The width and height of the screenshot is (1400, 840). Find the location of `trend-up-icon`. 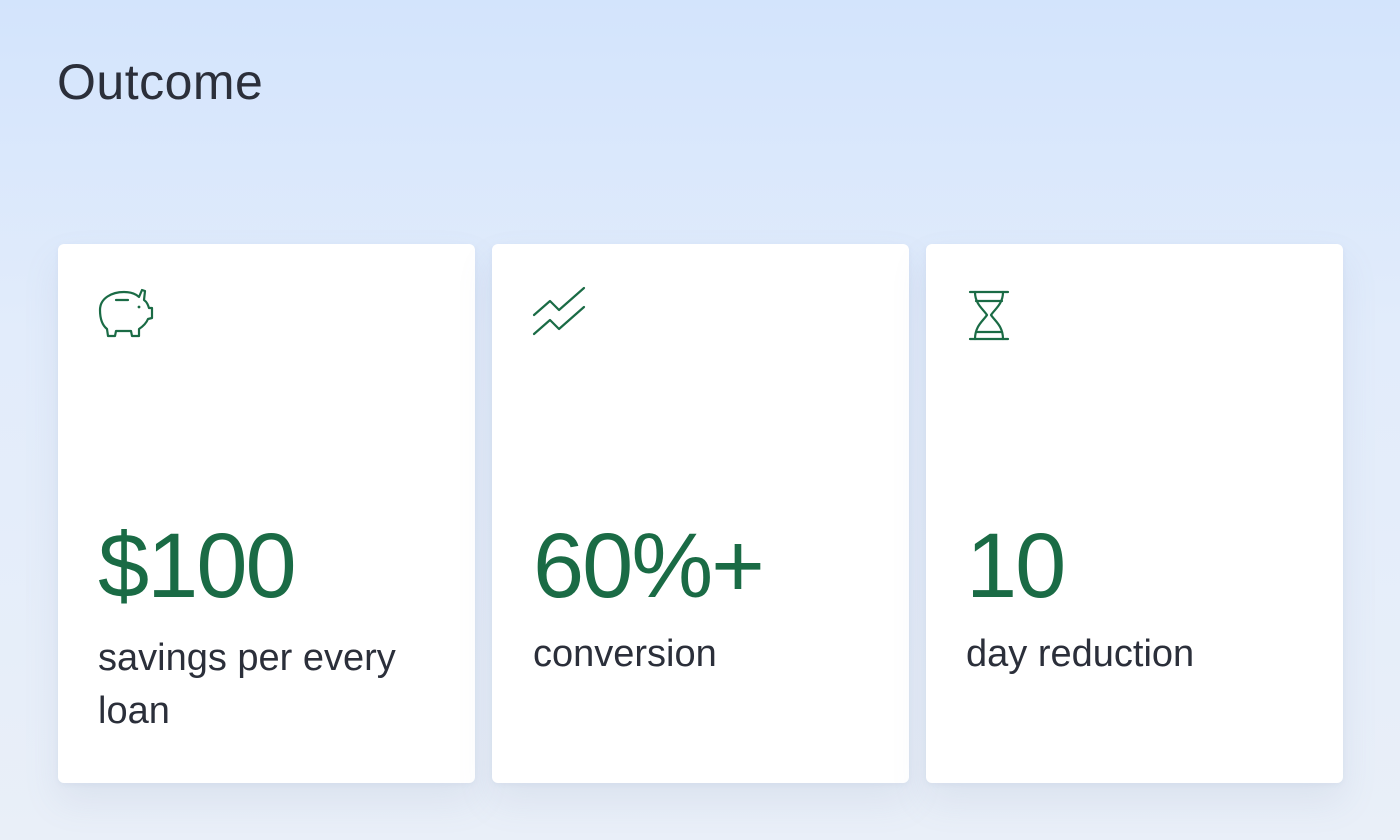

trend-up-icon is located at coordinates (559, 315).